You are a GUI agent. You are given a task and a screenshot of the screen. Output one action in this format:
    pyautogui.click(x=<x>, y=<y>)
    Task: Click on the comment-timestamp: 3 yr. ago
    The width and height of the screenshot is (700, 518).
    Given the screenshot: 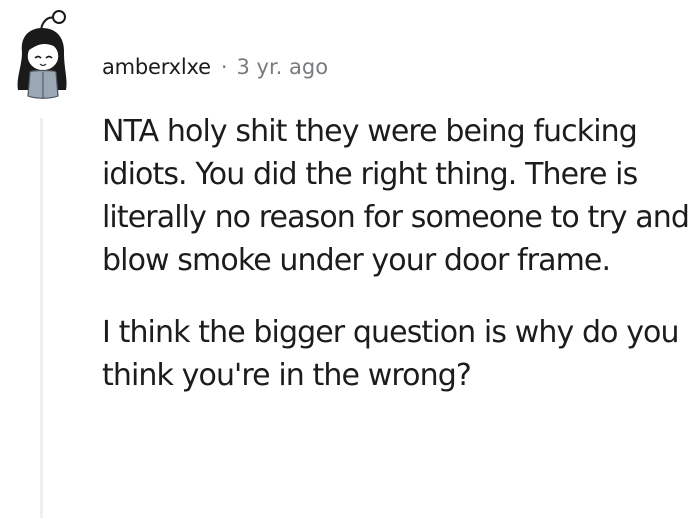 What is the action you would take?
    pyautogui.click(x=283, y=67)
    